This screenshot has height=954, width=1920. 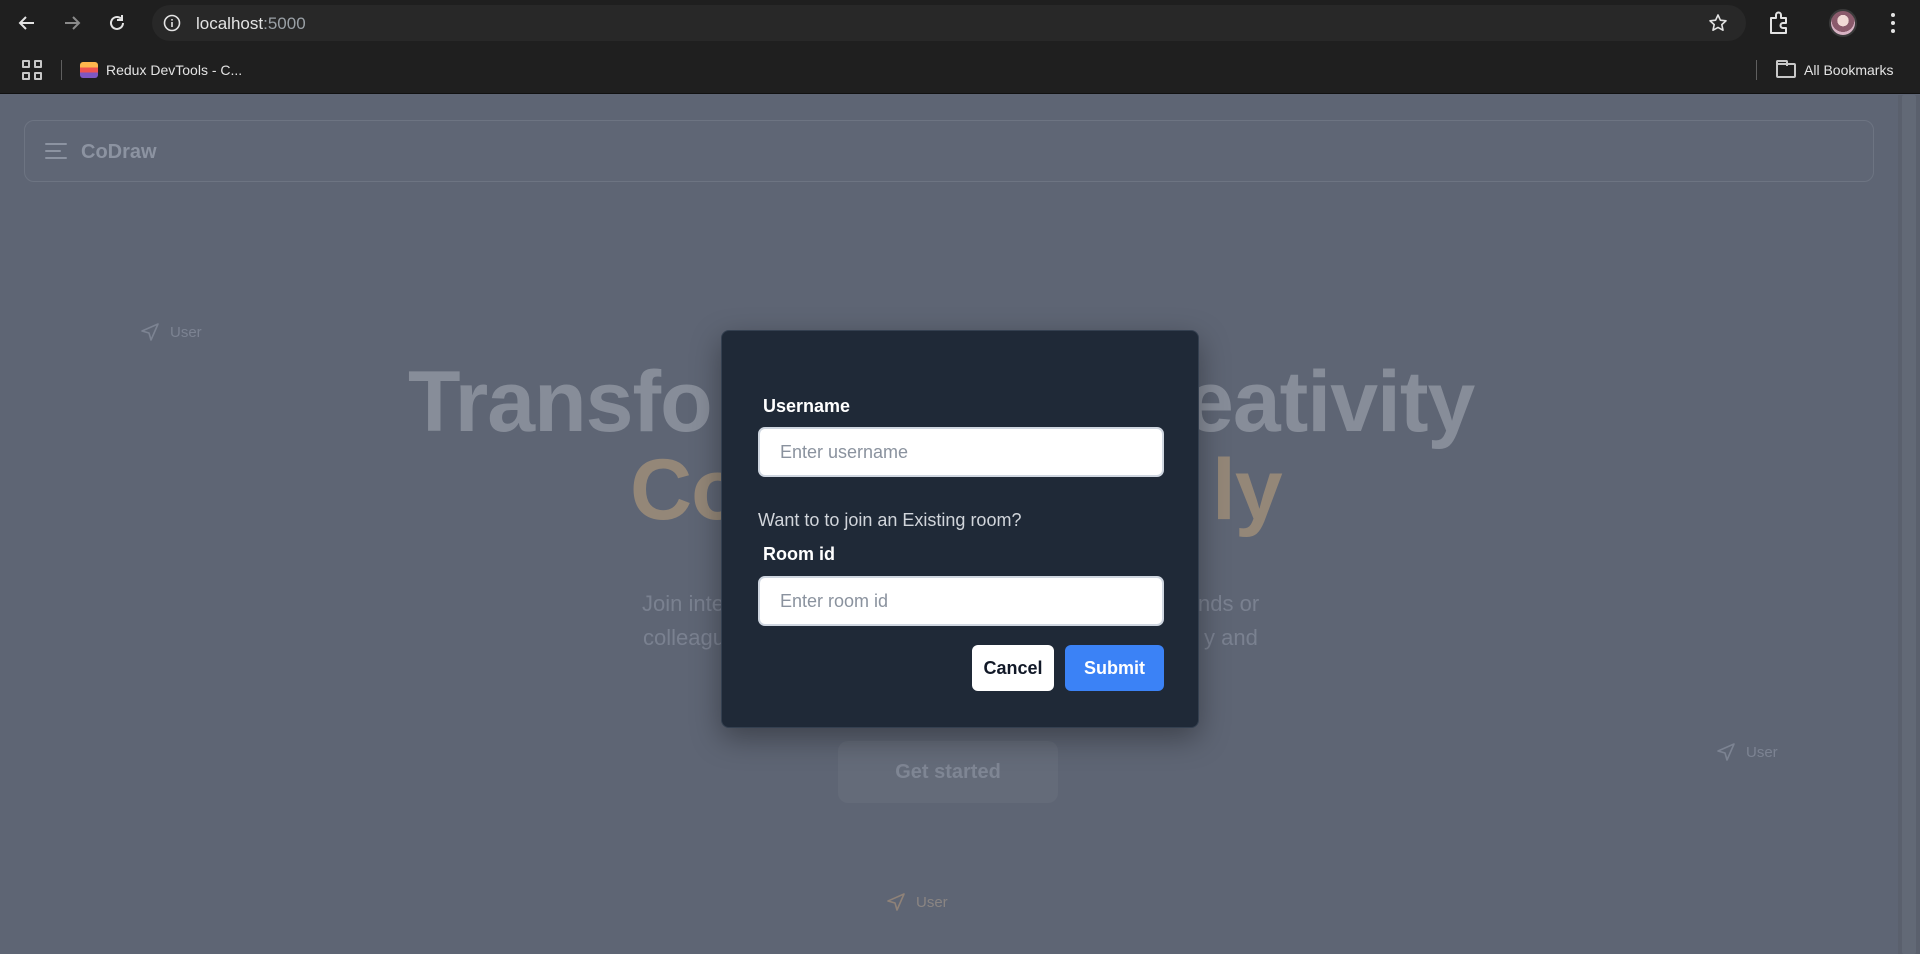 I want to click on hero-subtitle-fragment: Join inte, so click(x=683, y=603).